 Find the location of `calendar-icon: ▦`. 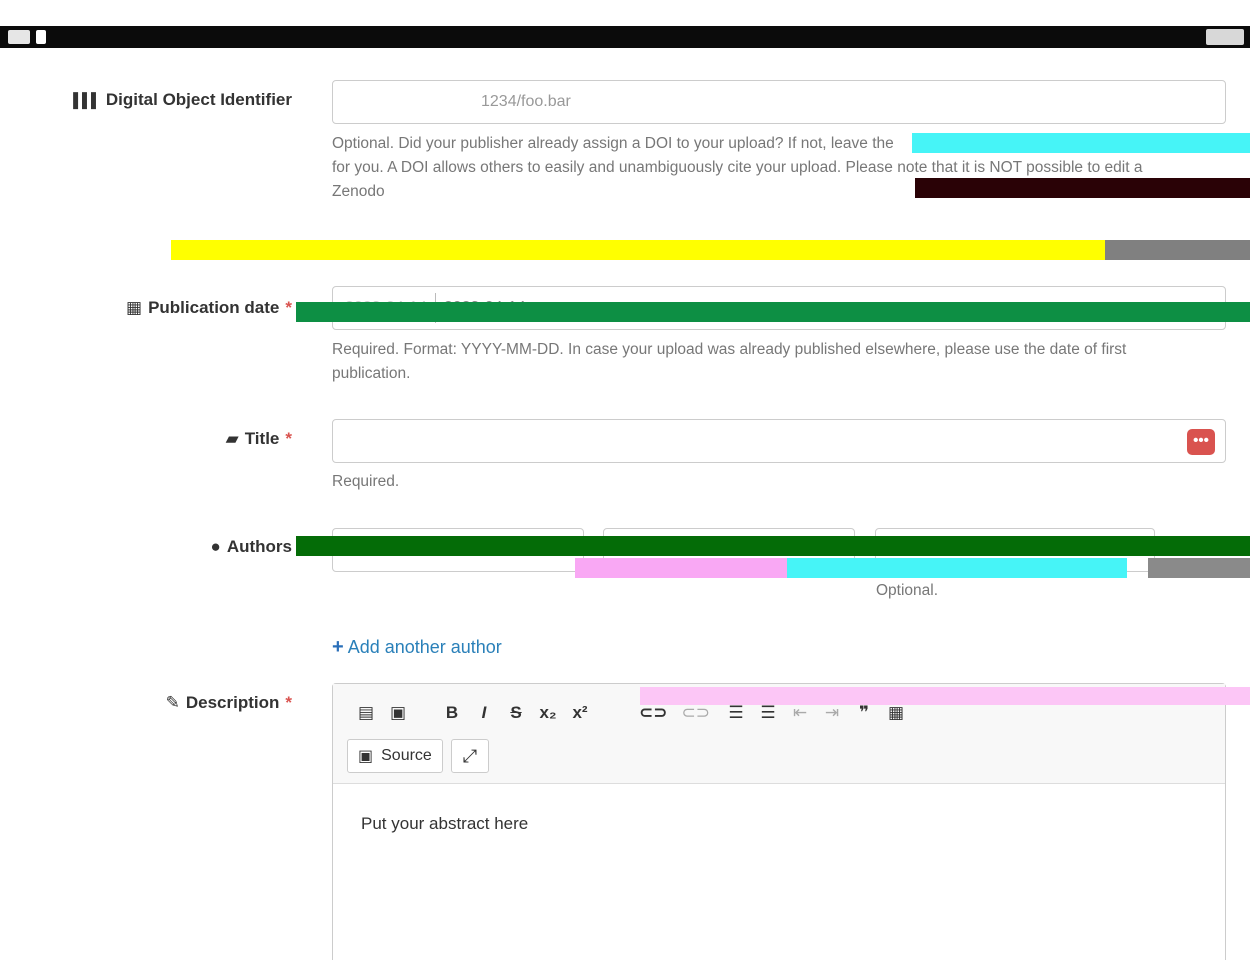

calendar-icon: ▦ is located at coordinates (134, 307).